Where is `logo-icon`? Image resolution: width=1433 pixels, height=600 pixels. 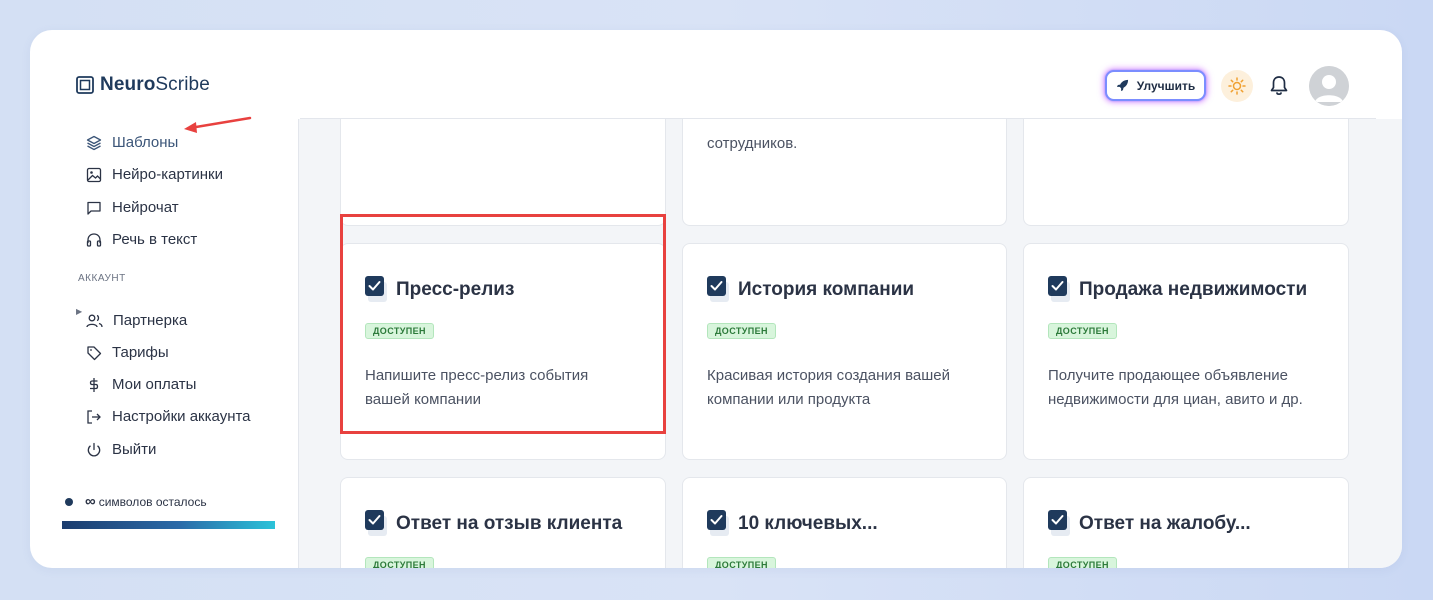
logo-icon is located at coordinates (85, 85).